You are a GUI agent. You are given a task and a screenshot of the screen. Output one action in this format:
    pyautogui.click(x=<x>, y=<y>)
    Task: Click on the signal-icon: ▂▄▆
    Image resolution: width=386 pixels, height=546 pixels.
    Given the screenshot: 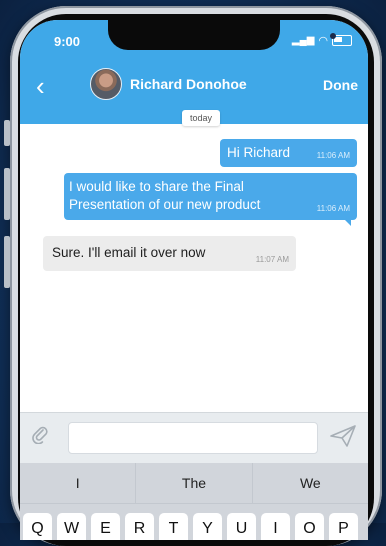 What is the action you would take?
    pyautogui.click(x=303, y=40)
    